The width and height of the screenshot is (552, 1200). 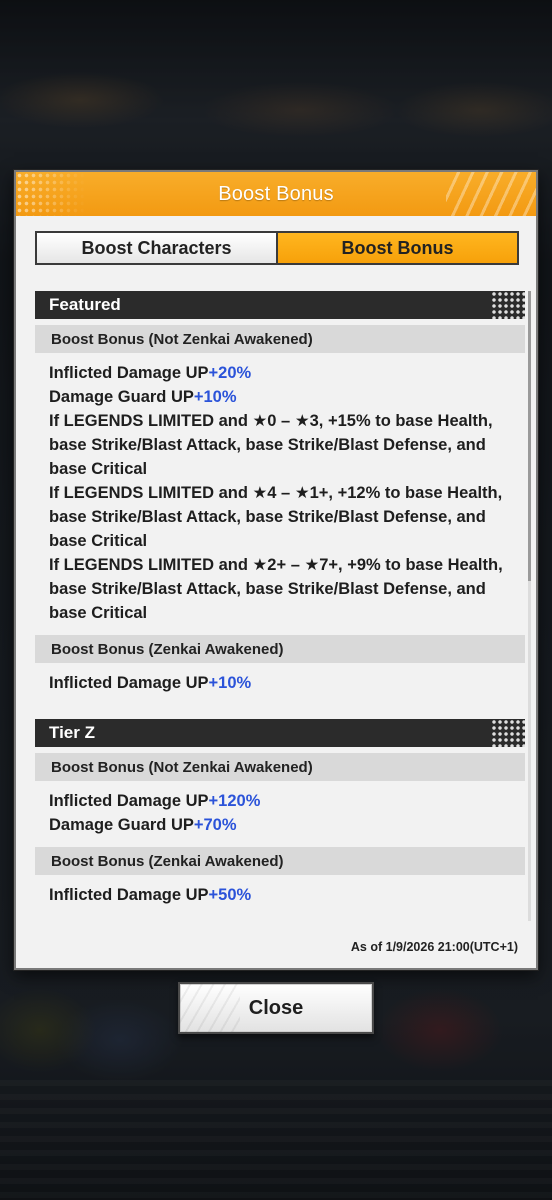 I want to click on scrollbar, so click(x=529, y=606).